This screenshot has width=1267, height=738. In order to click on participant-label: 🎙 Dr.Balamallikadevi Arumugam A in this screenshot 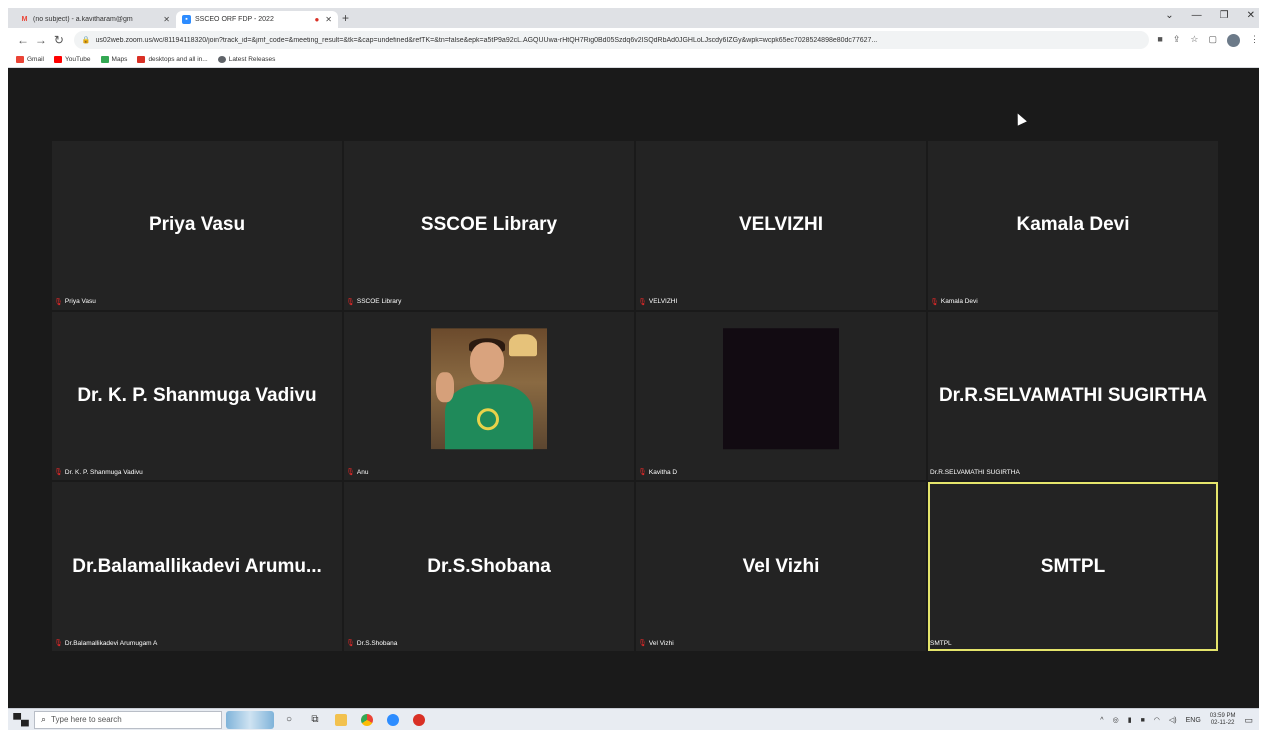, I will do `click(105, 643)`.